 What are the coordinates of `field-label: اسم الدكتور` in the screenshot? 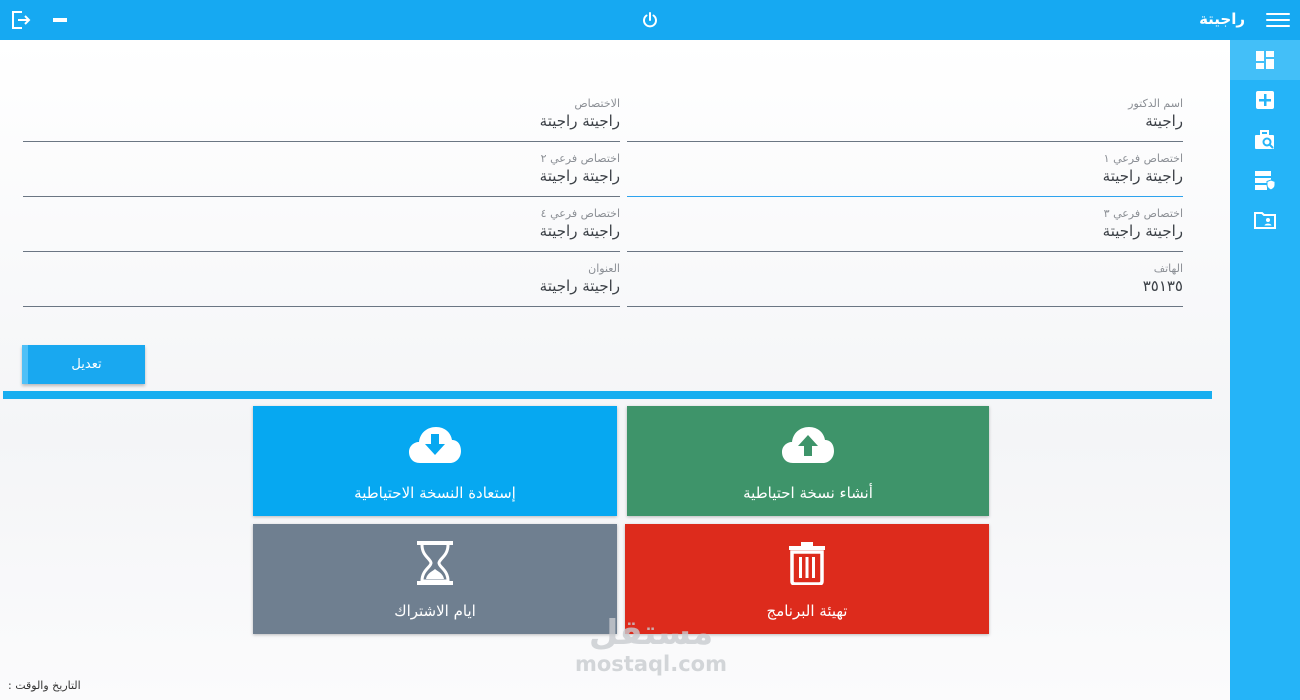 It's located at (1155, 103).